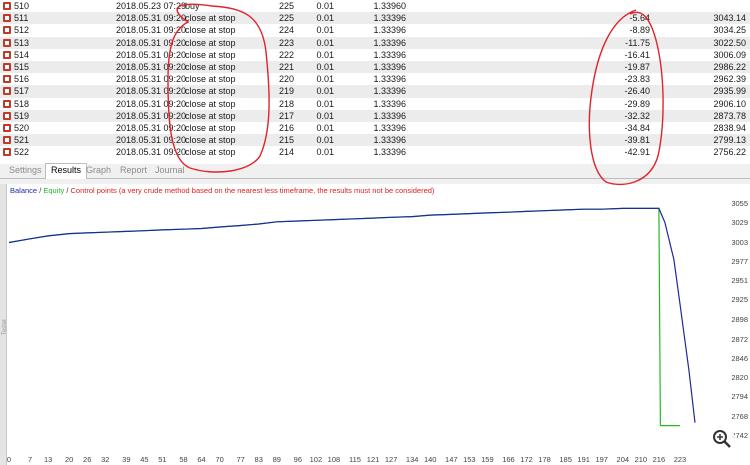 The image size is (750, 465). I want to click on deal-order: 218, so click(286, 103).